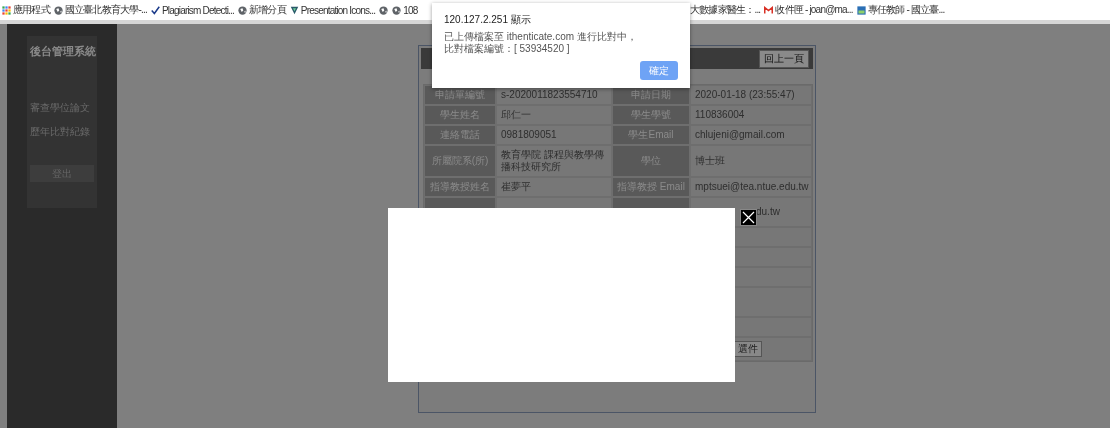 Image resolution: width=1110 pixels, height=428 pixels. I want to click on mail-button: 選件, so click(748, 349).